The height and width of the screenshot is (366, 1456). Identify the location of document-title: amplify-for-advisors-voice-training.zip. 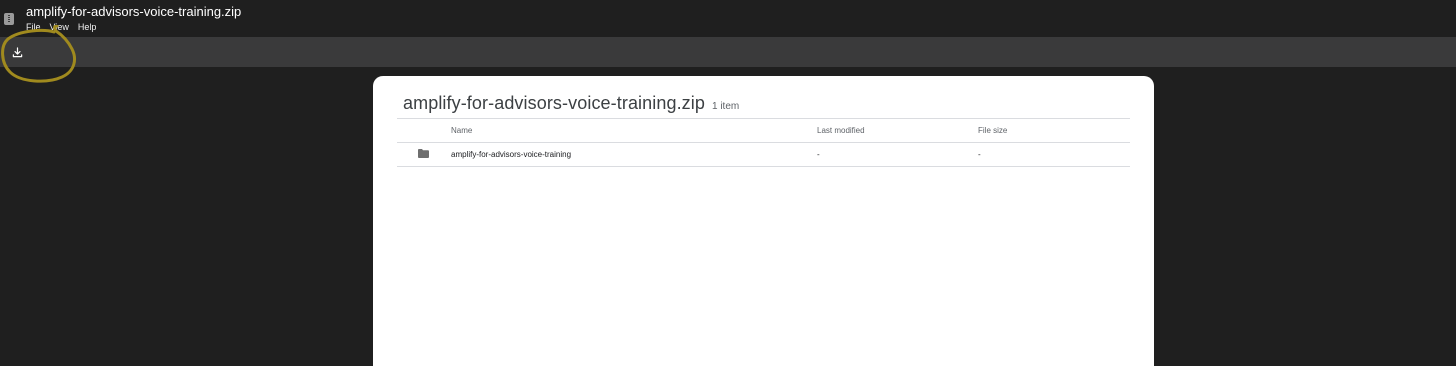
(134, 11).